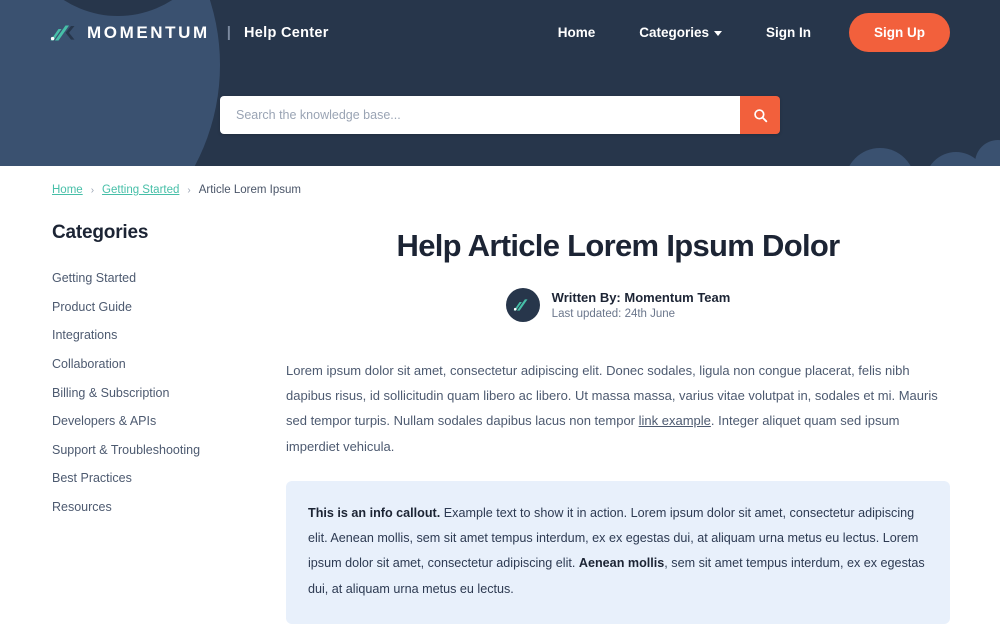  Describe the element at coordinates (249, 190) in the screenshot. I see `breadcrumb-item-current: Article Lorem Ipsum` at that location.